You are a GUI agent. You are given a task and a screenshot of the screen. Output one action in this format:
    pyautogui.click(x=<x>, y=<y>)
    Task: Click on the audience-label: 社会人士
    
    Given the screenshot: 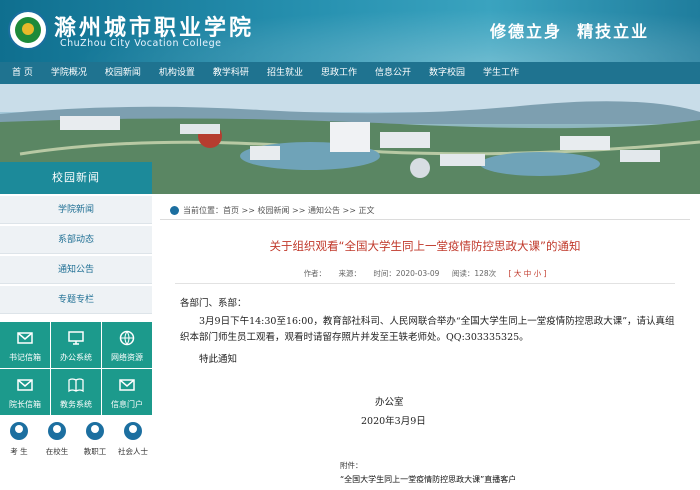 What is the action you would take?
    pyautogui.click(x=133, y=451)
    